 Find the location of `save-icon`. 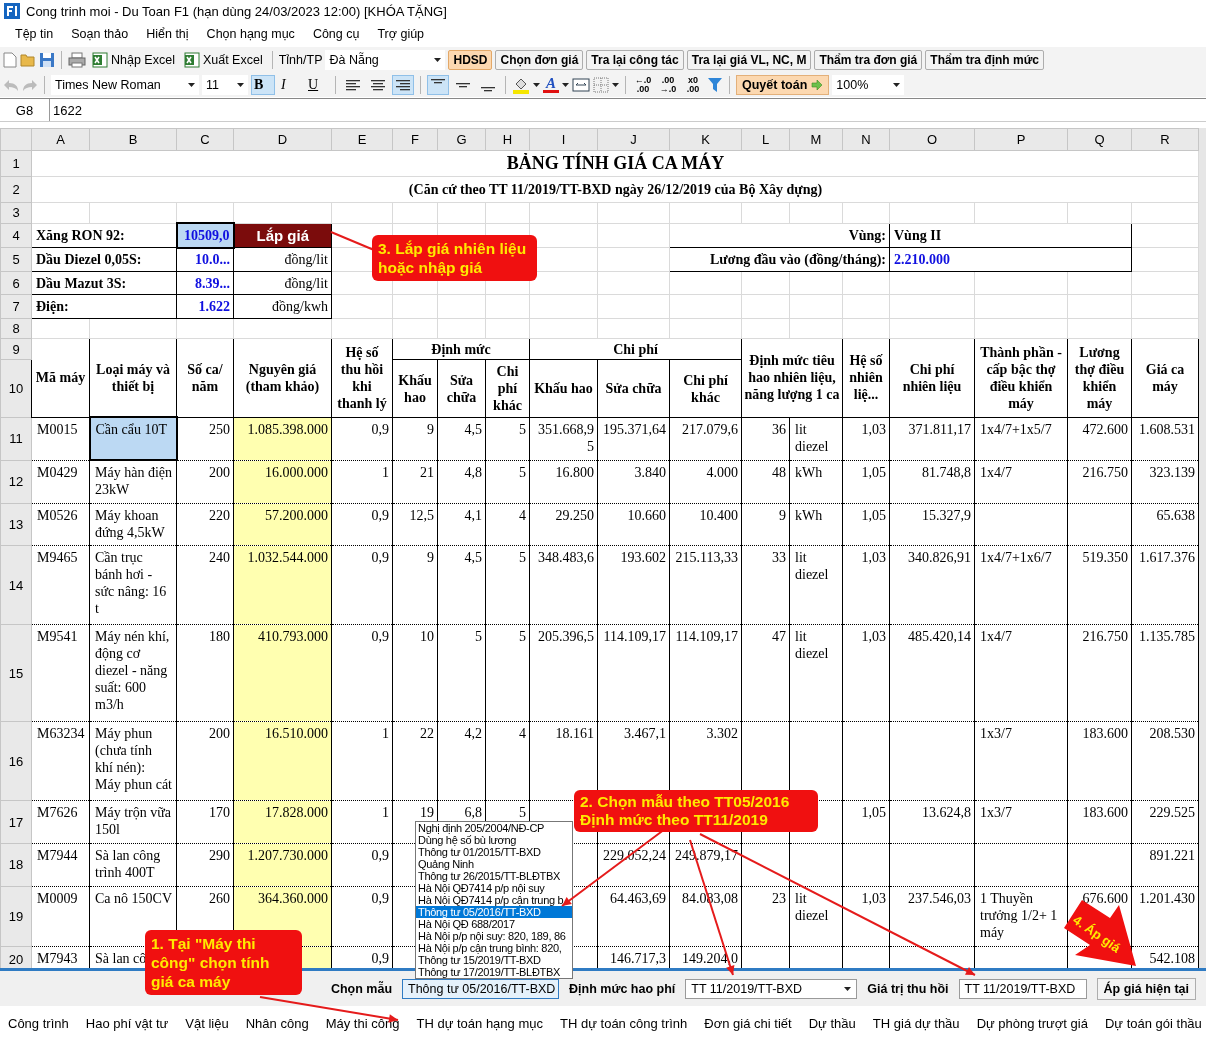

save-icon is located at coordinates (47, 59).